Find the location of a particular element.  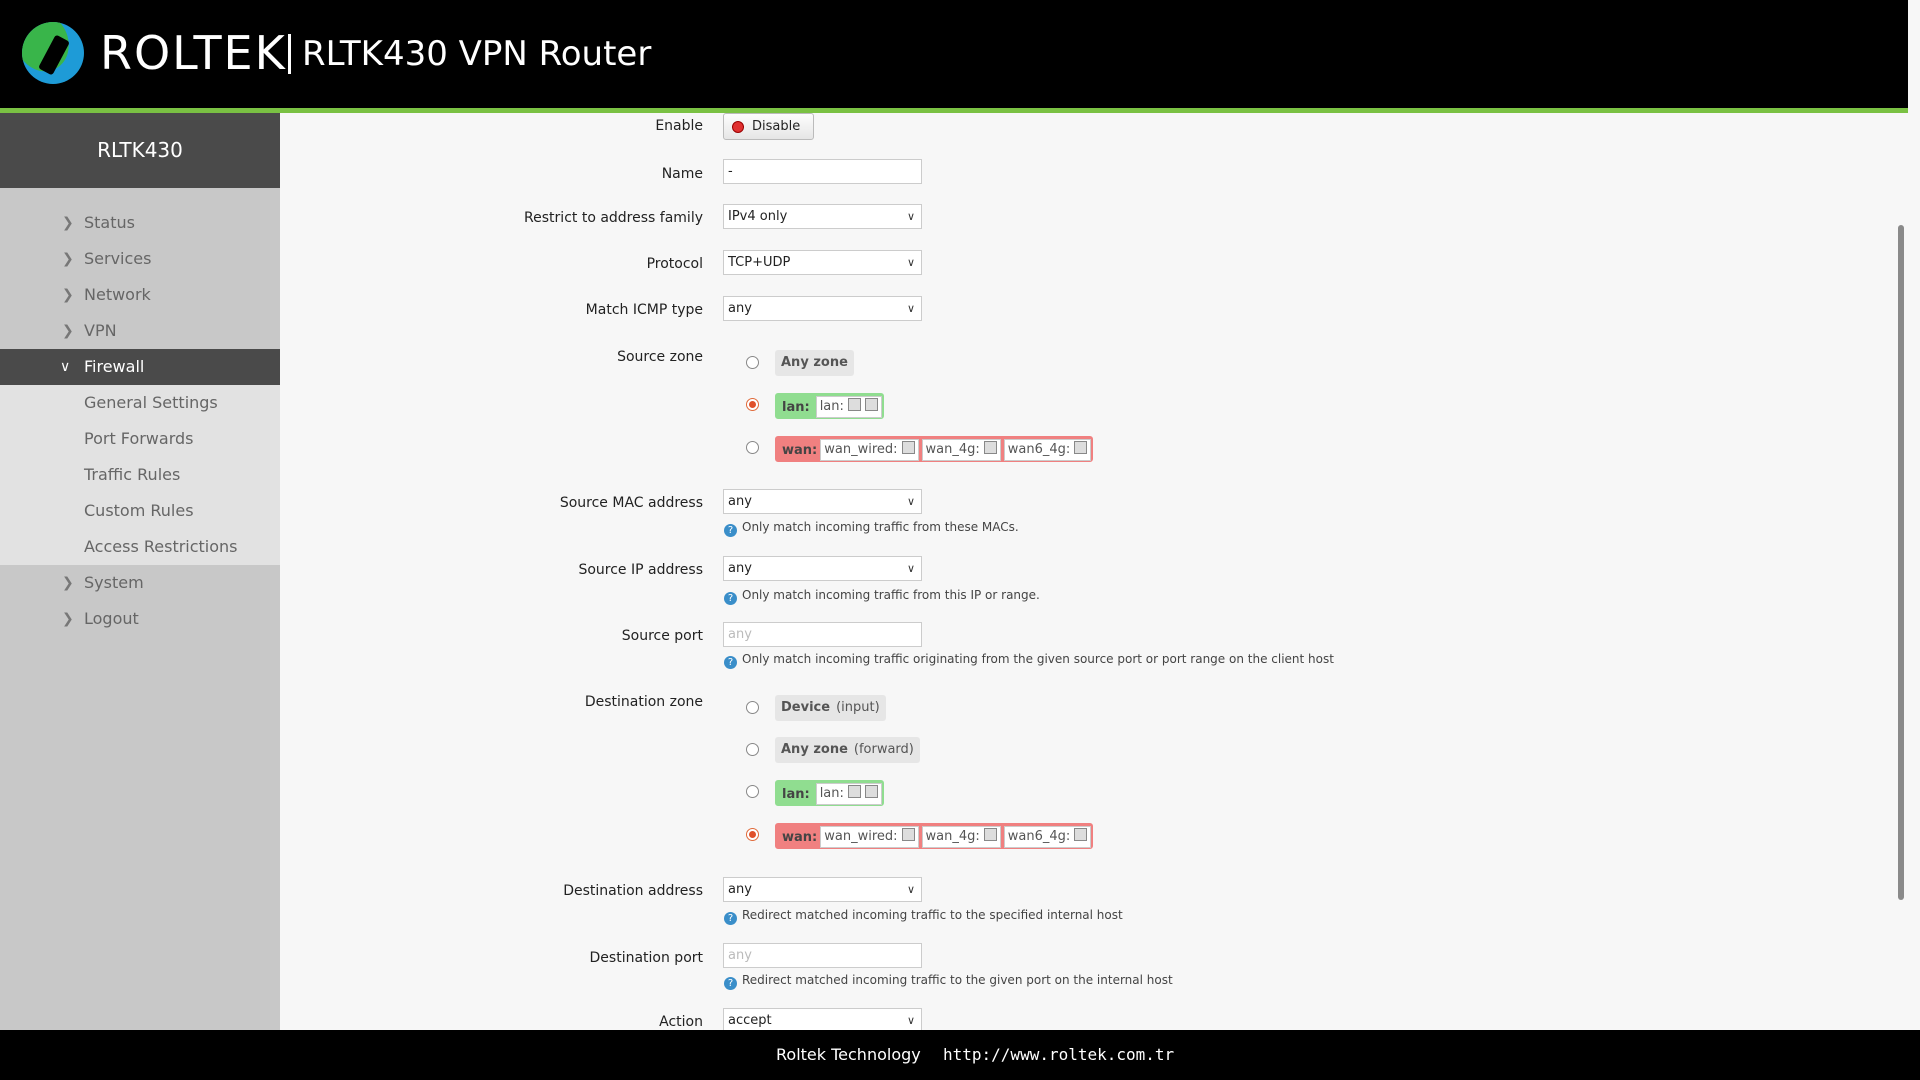

zone-name: Any zone is located at coordinates (814, 362).